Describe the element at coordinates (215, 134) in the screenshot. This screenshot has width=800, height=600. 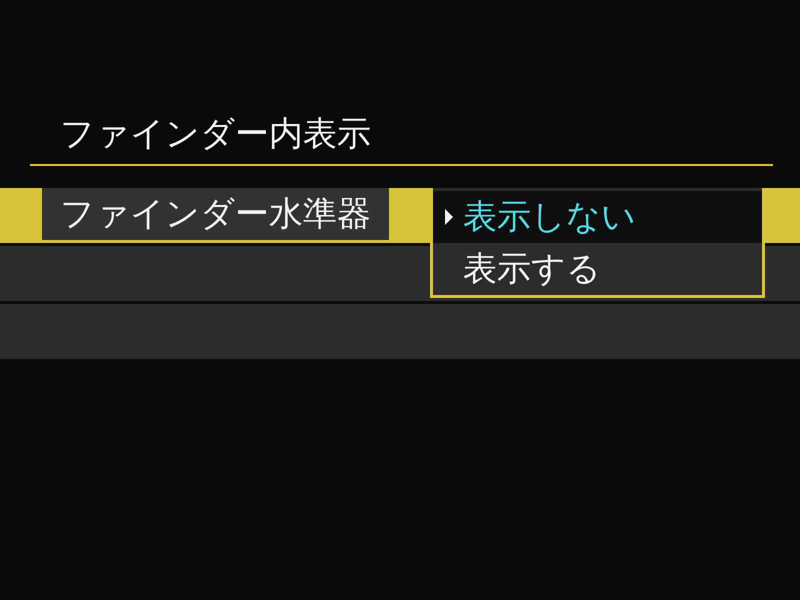
I see `menu-title: ファインダー内表示` at that location.